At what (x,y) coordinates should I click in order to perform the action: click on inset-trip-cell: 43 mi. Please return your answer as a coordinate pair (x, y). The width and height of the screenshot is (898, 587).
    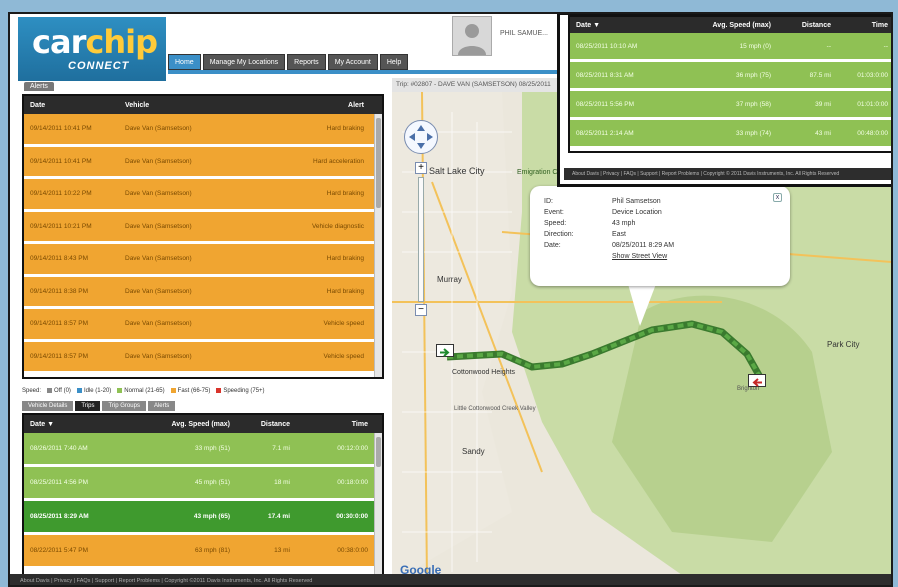
    Looking at the image, I should click on (823, 133).